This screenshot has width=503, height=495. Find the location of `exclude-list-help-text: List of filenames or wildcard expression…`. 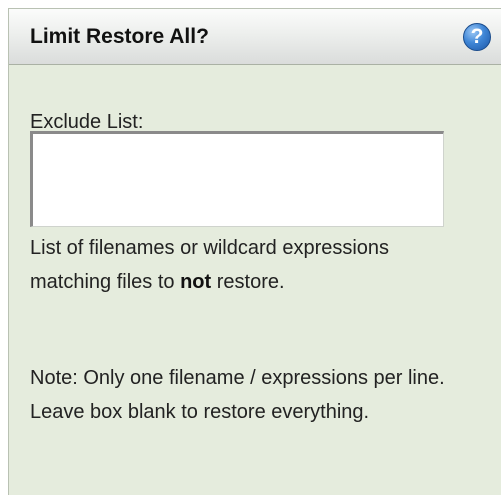

exclude-list-help-text: List of filenames or wildcard expression… is located at coordinates (250, 265).